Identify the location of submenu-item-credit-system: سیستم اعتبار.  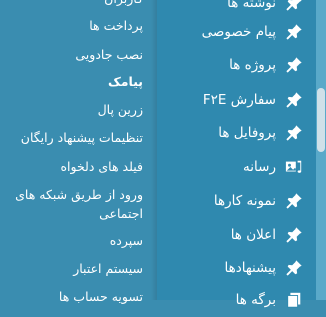
(71, 268).